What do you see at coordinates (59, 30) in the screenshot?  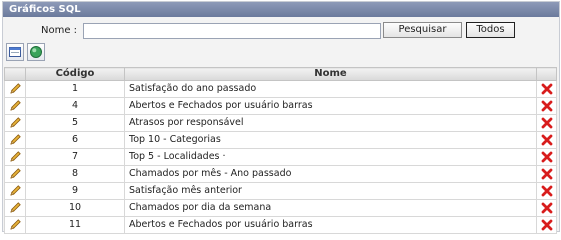 I see `name-label: Nome :` at bounding box center [59, 30].